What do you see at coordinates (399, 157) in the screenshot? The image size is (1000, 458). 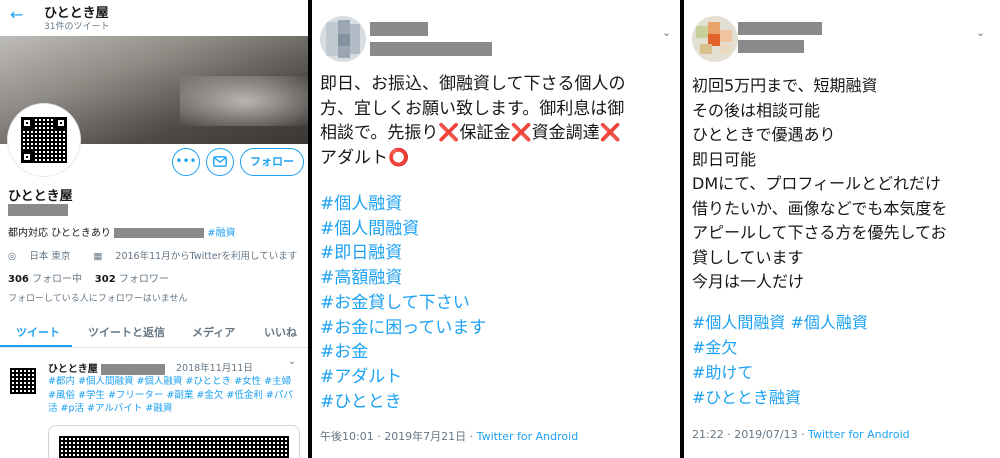 I see `circle-mark-icon: ⭕` at bounding box center [399, 157].